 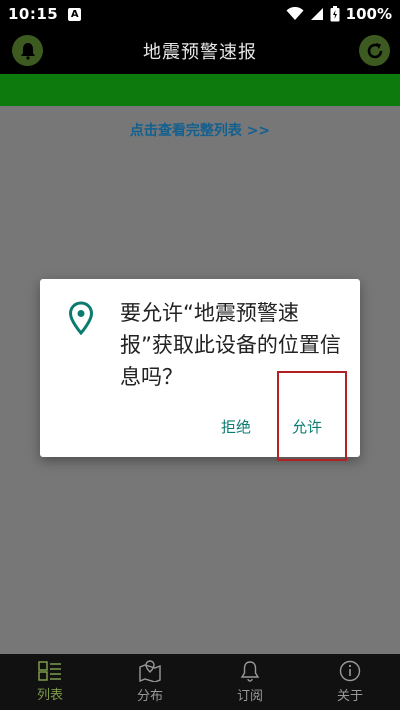 I want to click on nav-label-about: 关于, so click(x=349, y=696).